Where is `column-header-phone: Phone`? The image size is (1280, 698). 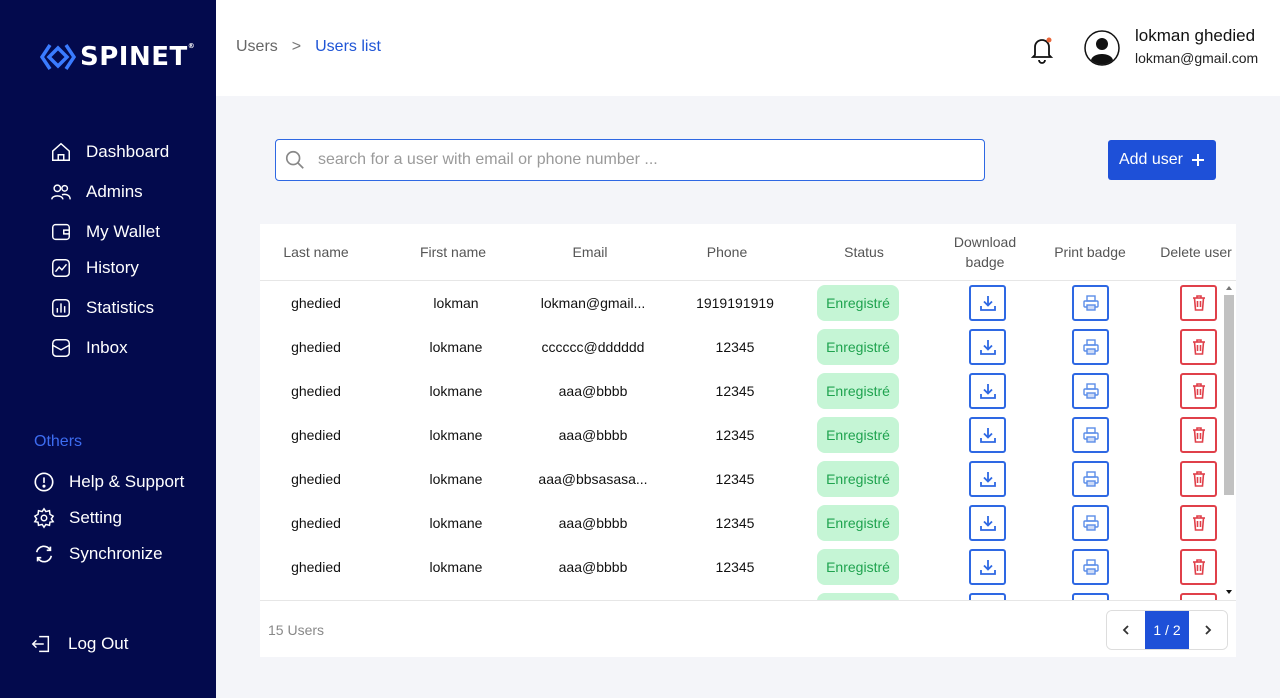
column-header-phone: Phone is located at coordinates (727, 252).